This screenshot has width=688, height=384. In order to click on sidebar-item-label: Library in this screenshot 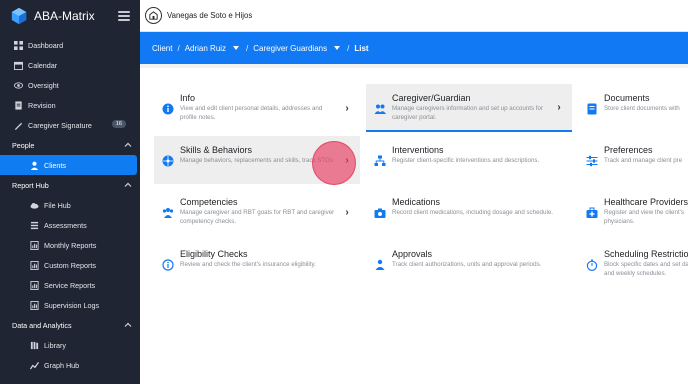, I will do `click(55, 345)`.